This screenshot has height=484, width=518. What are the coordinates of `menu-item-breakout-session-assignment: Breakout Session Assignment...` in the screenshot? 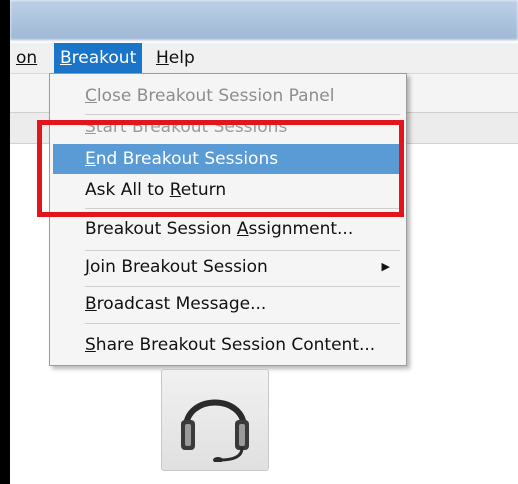 It's located at (227, 231).